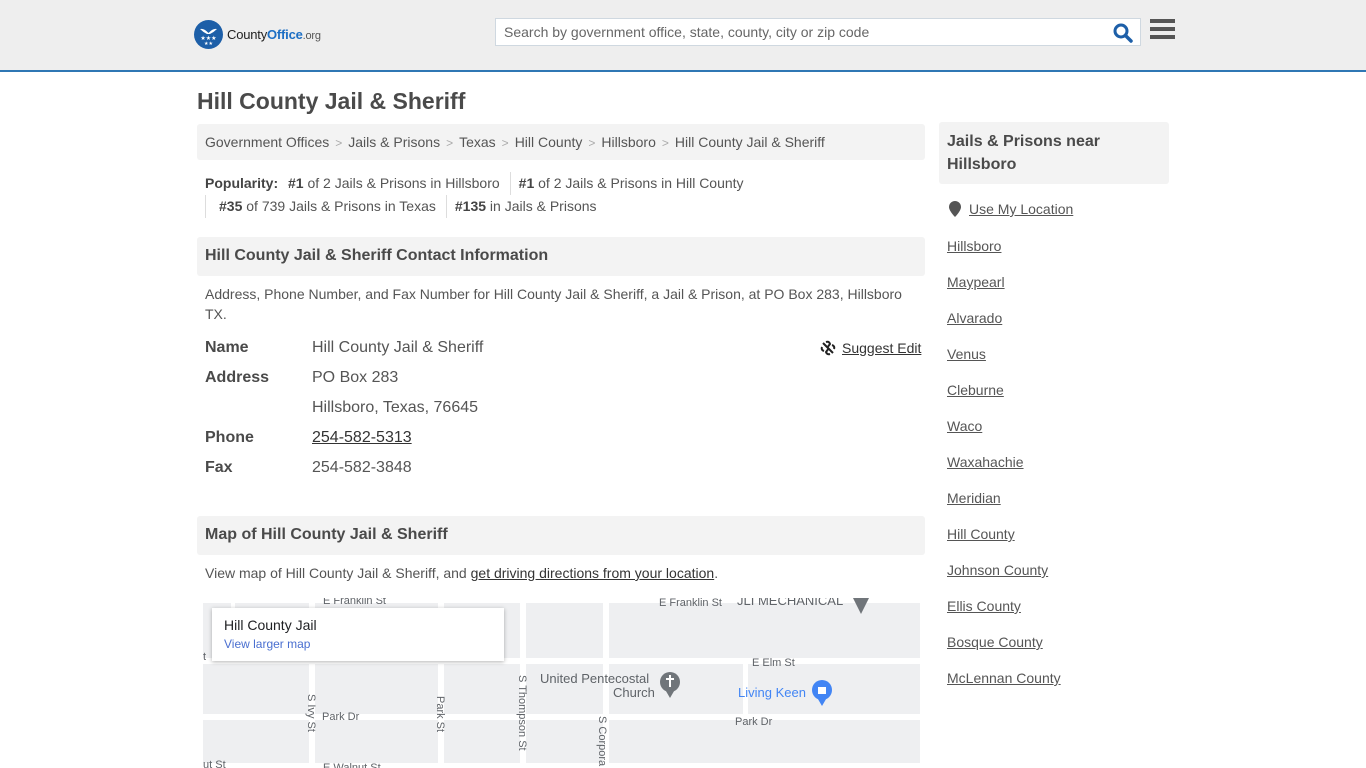 This screenshot has width=1366, height=768. Describe the element at coordinates (395, 407) in the screenshot. I see `address-line2: Hillsboro, Texas, 76645` at that location.